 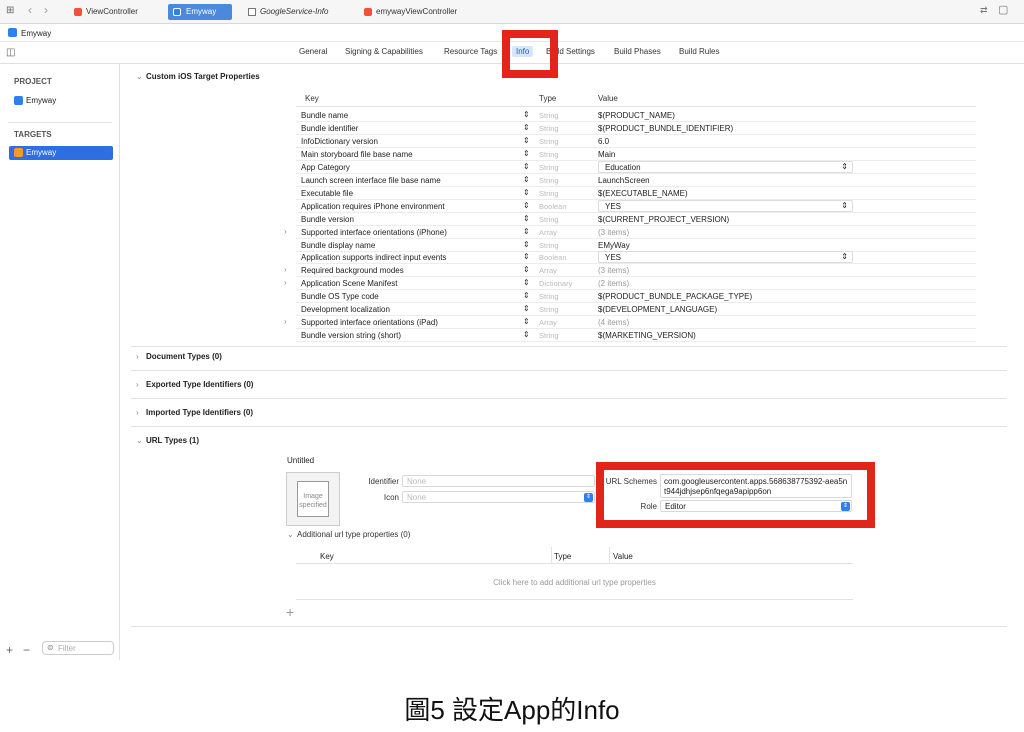 What do you see at coordinates (36, 33) in the screenshot?
I see `breadcrumb-item: Emyway` at bounding box center [36, 33].